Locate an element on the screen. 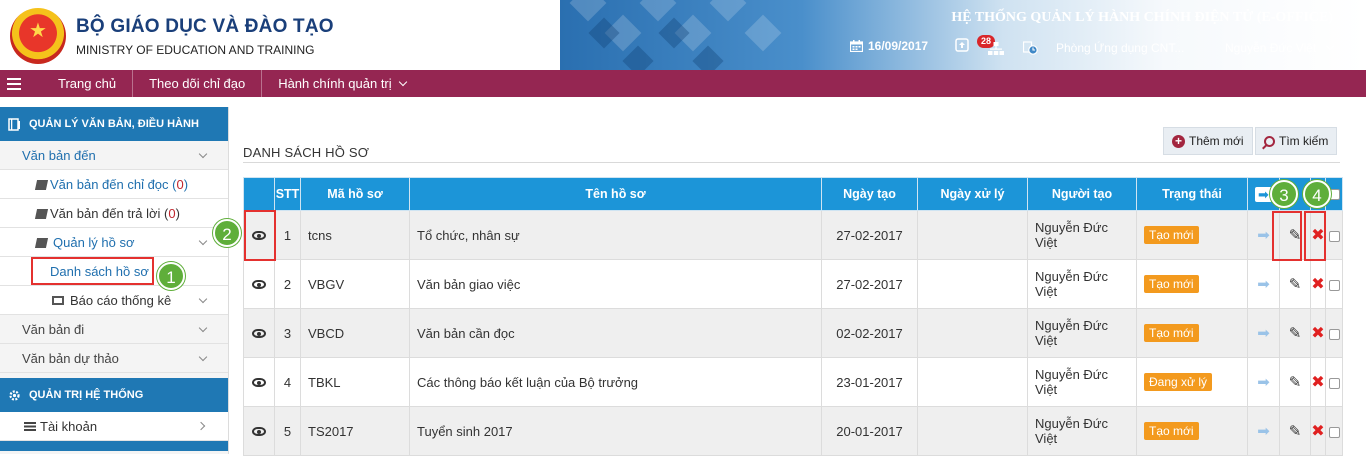 The width and height of the screenshot is (1366, 456). nav-home: Trang chủ is located at coordinates (80, 83).